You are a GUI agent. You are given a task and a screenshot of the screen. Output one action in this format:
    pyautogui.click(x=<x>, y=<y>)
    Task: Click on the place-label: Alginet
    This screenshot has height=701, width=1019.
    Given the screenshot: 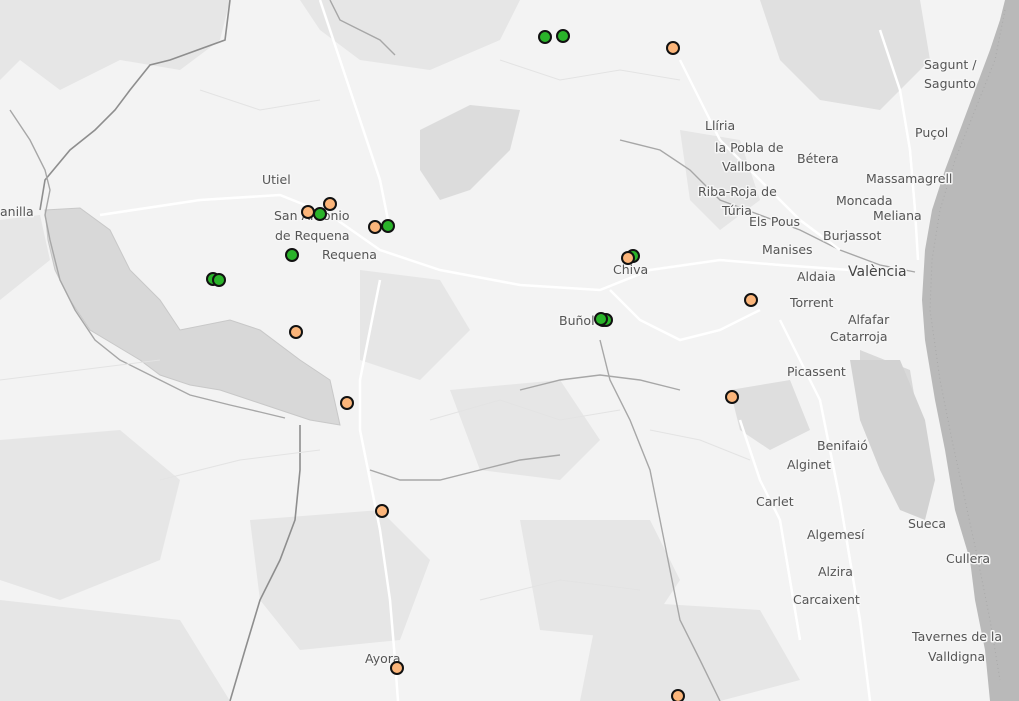 What is the action you would take?
    pyautogui.click(x=809, y=464)
    